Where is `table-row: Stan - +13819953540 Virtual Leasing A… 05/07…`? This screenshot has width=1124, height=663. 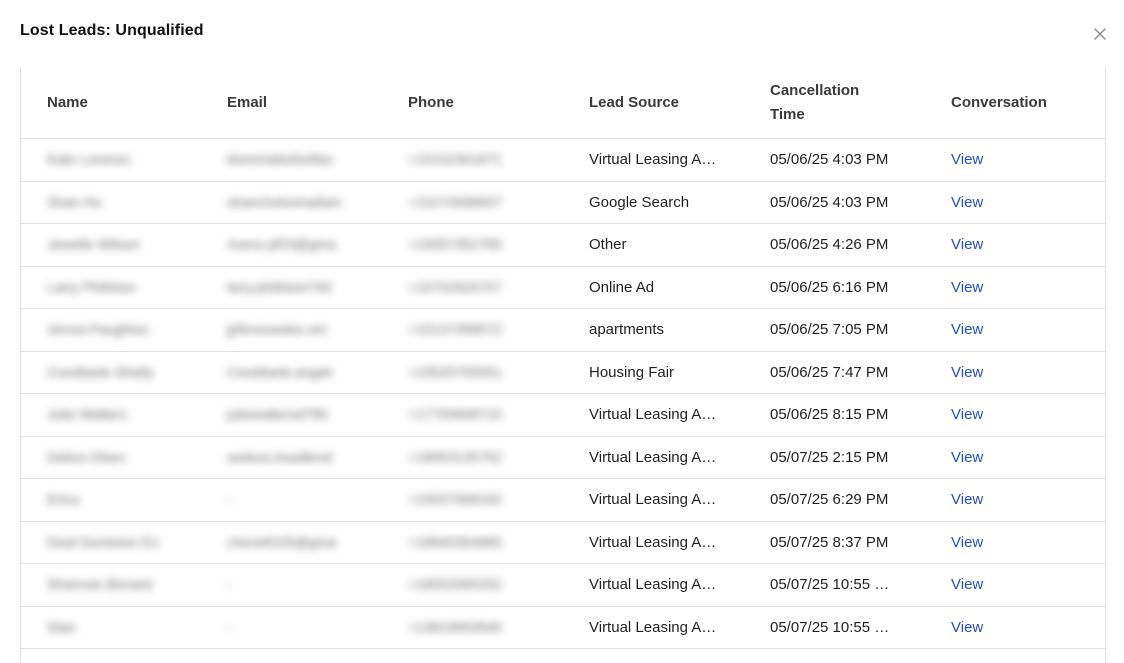 table-row: Stan - +13819953540 Virtual Leasing A… 05/07… is located at coordinates (563, 627).